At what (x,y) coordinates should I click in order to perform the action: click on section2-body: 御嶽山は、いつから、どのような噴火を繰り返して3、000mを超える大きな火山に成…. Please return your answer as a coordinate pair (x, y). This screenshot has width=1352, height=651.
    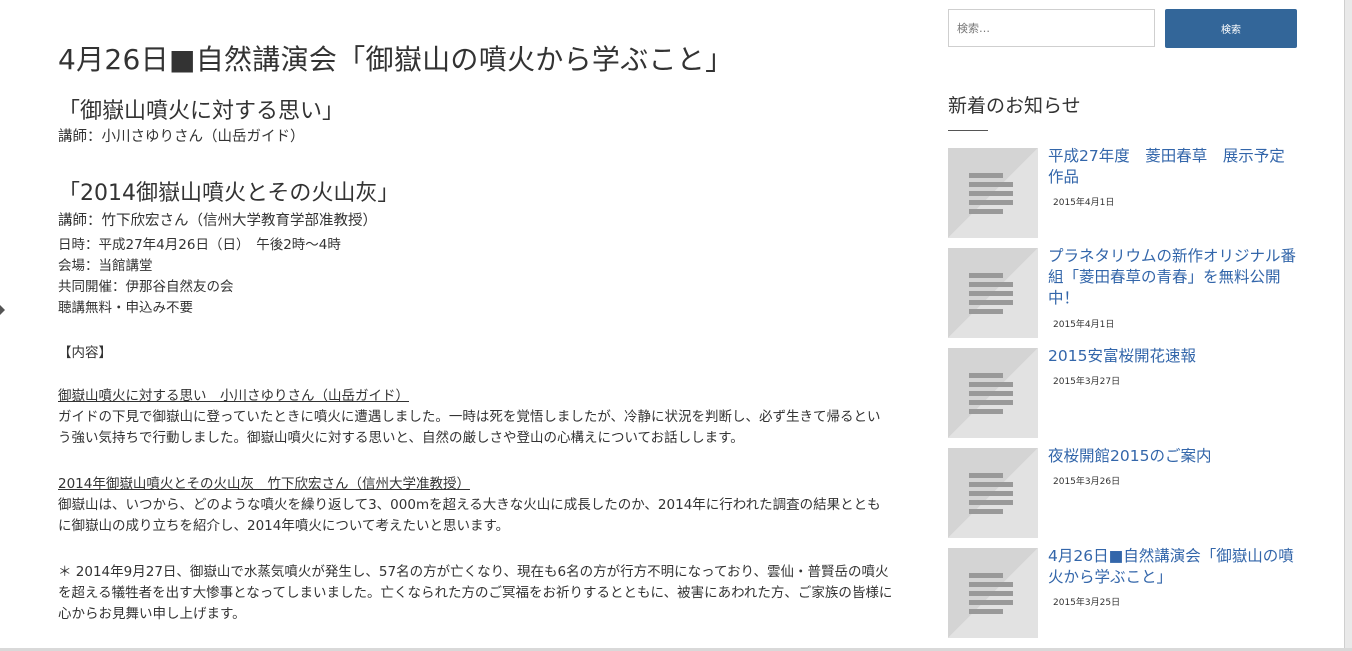
    Looking at the image, I should click on (469, 515).